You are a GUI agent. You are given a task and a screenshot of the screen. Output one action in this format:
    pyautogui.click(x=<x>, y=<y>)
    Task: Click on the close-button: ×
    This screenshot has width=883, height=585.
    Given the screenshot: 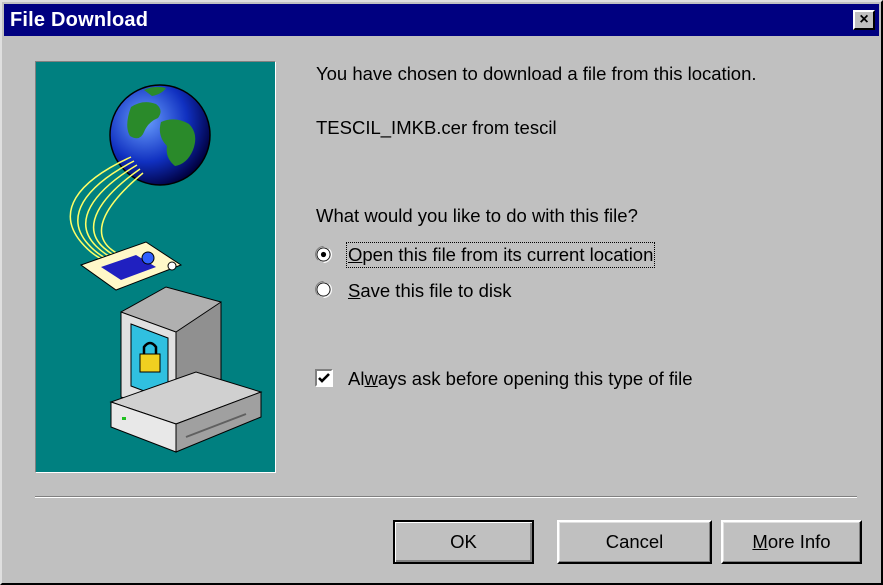 What is the action you would take?
    pyautogui.click(x=864, y=20)
    